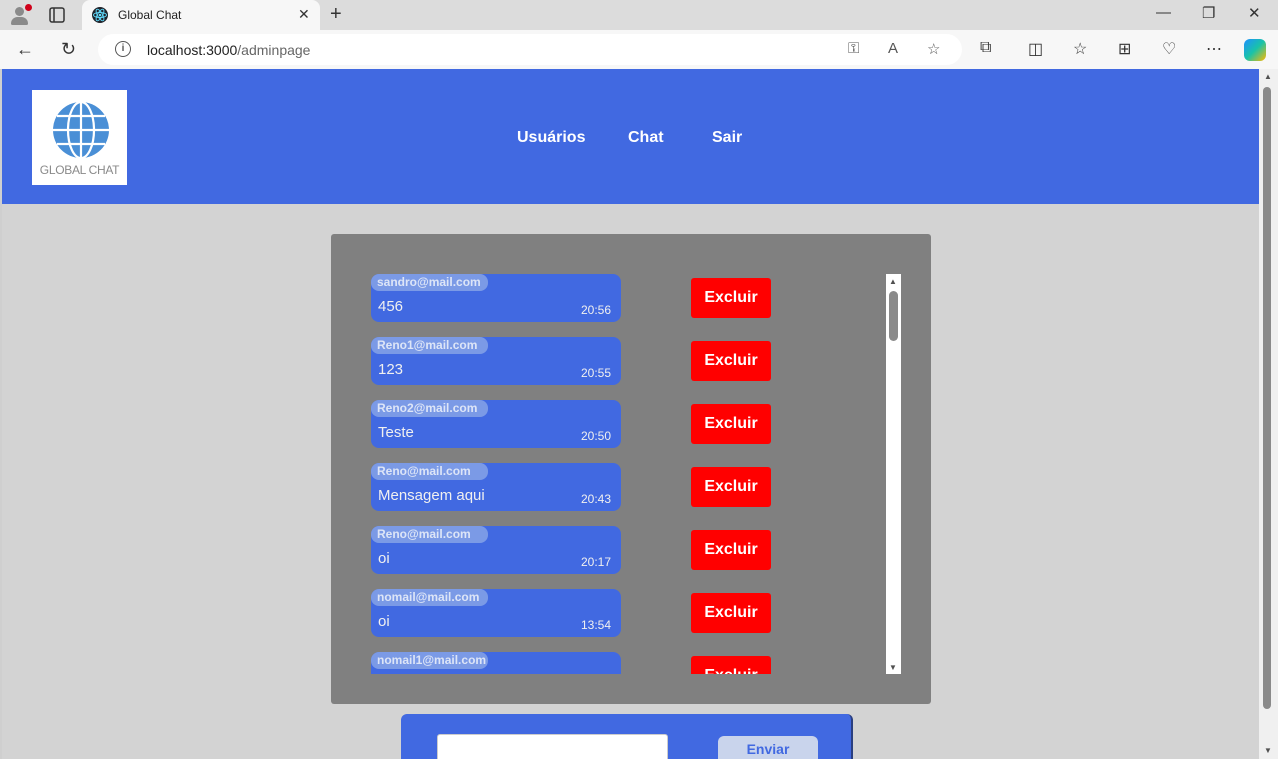  I want to click on send-button: Enviar, so click(768, 747).